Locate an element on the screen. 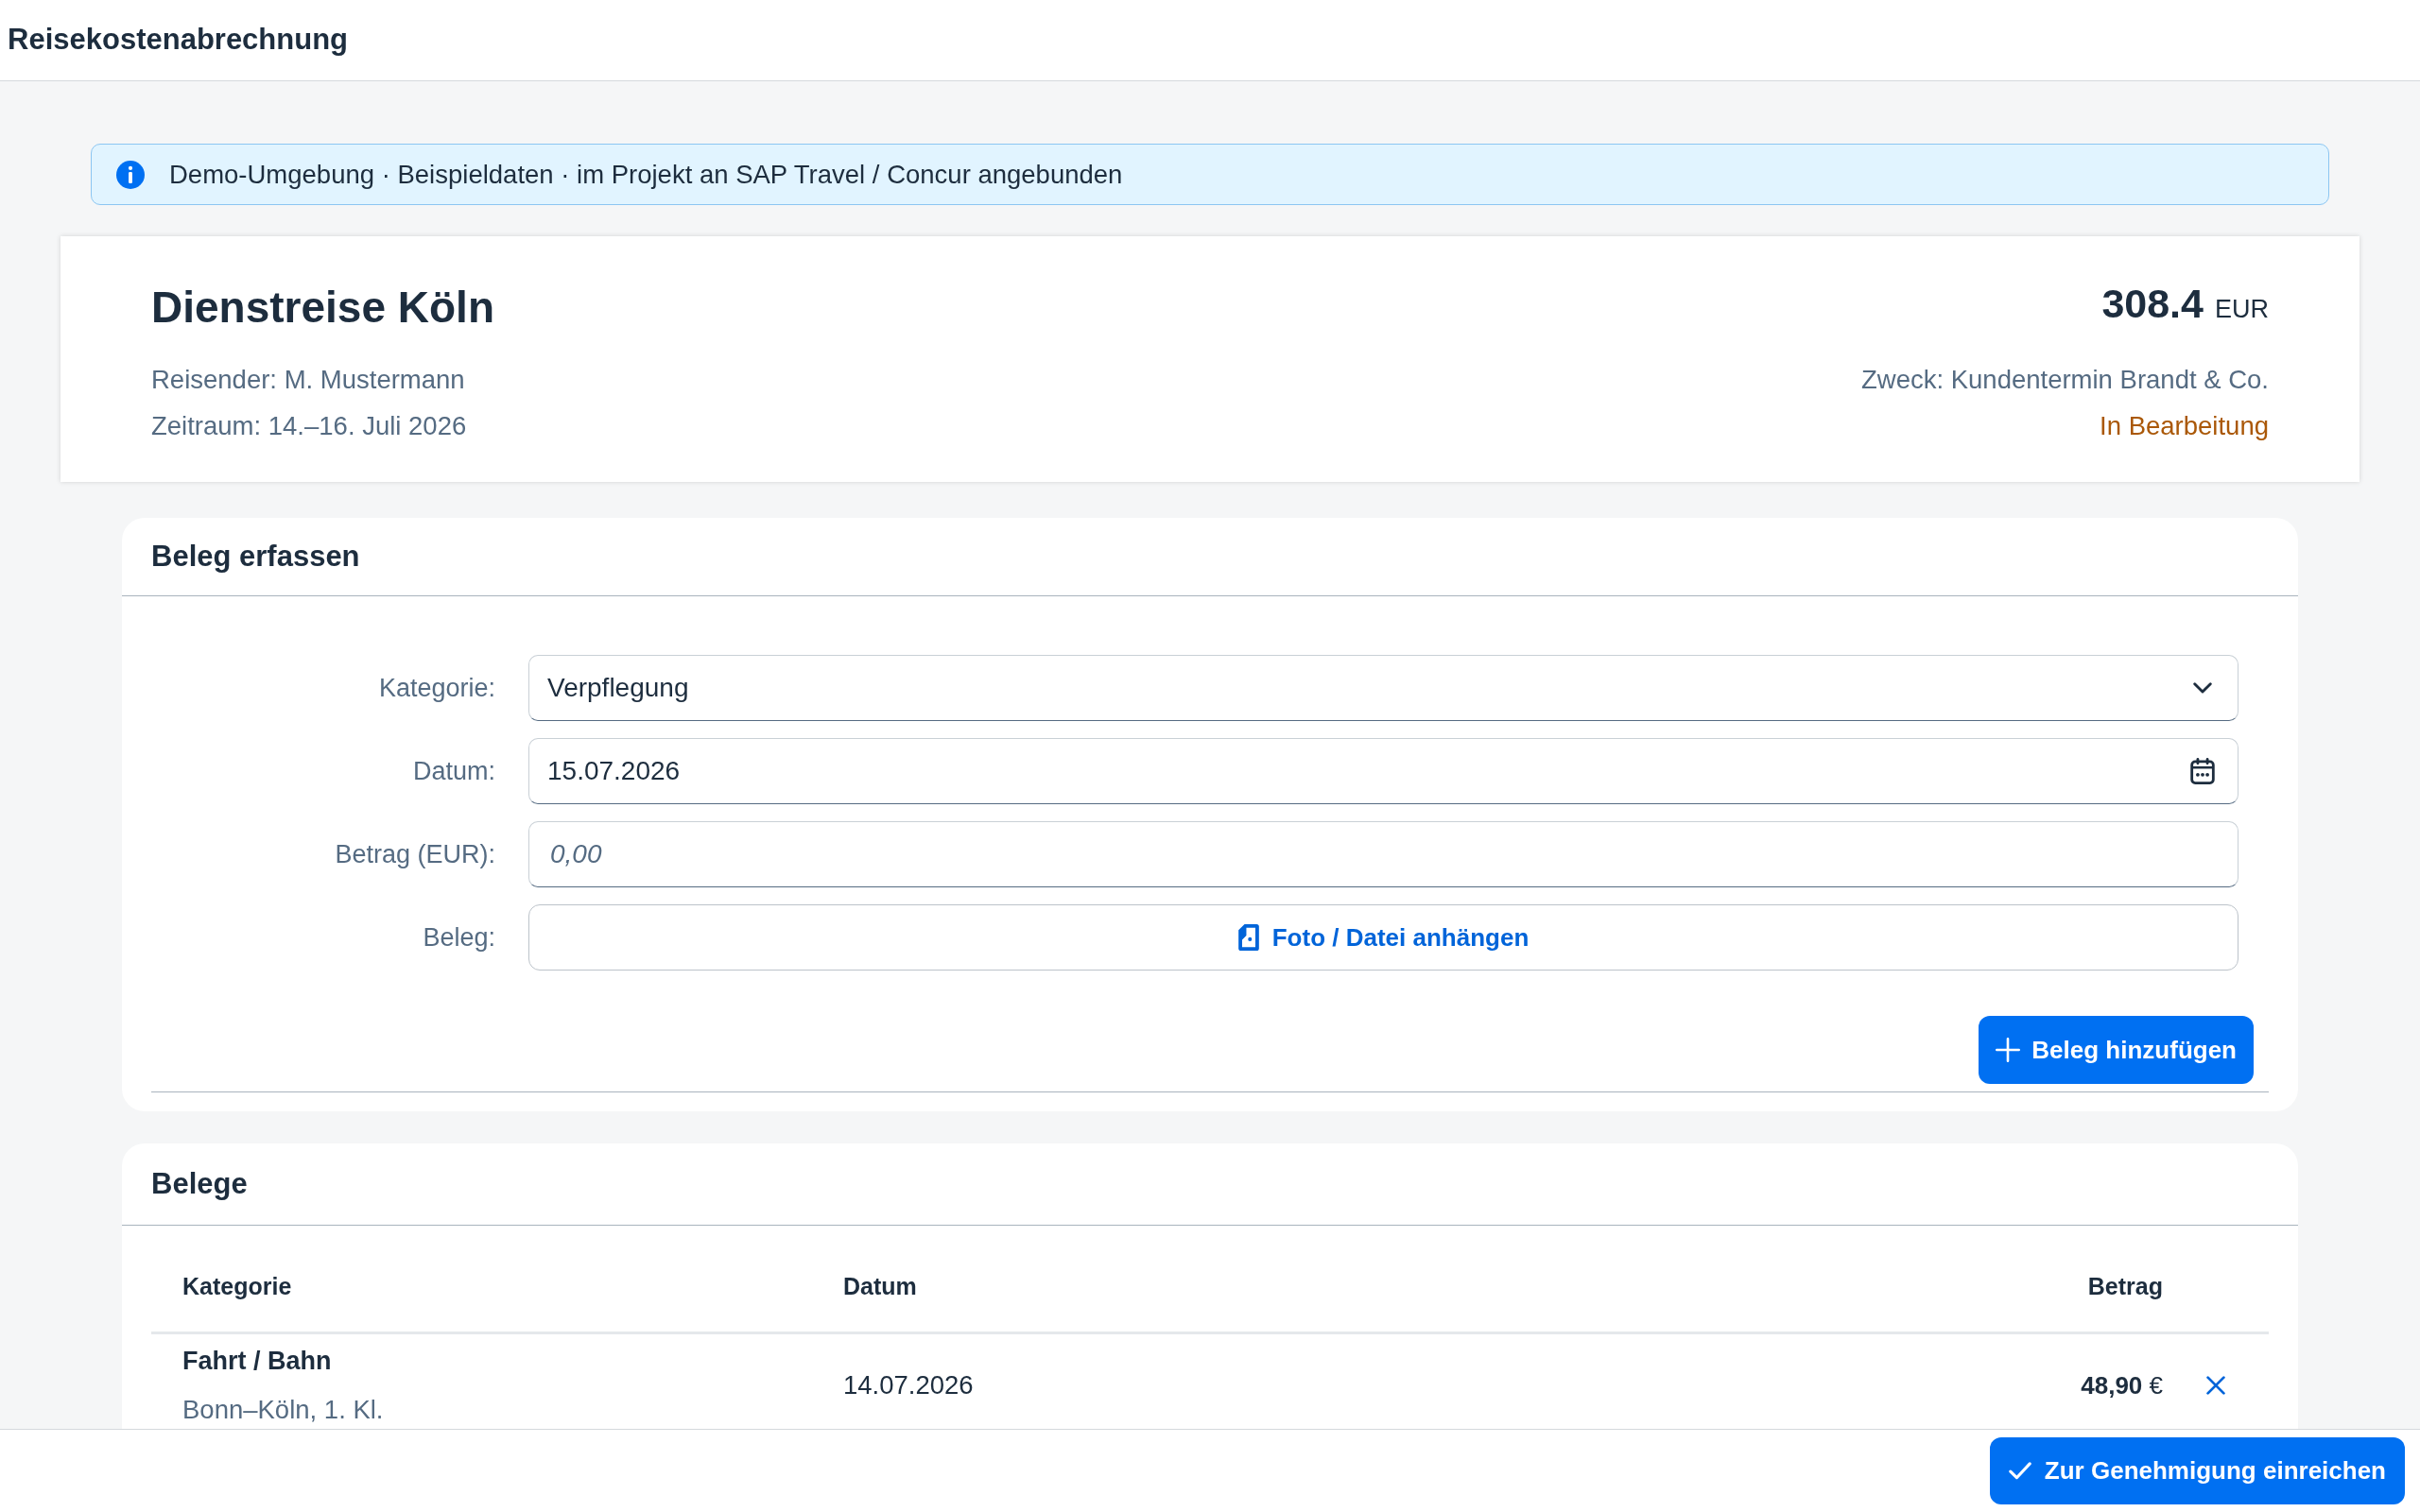  column-header: Betrag is located at coordinates (2125, 1285).